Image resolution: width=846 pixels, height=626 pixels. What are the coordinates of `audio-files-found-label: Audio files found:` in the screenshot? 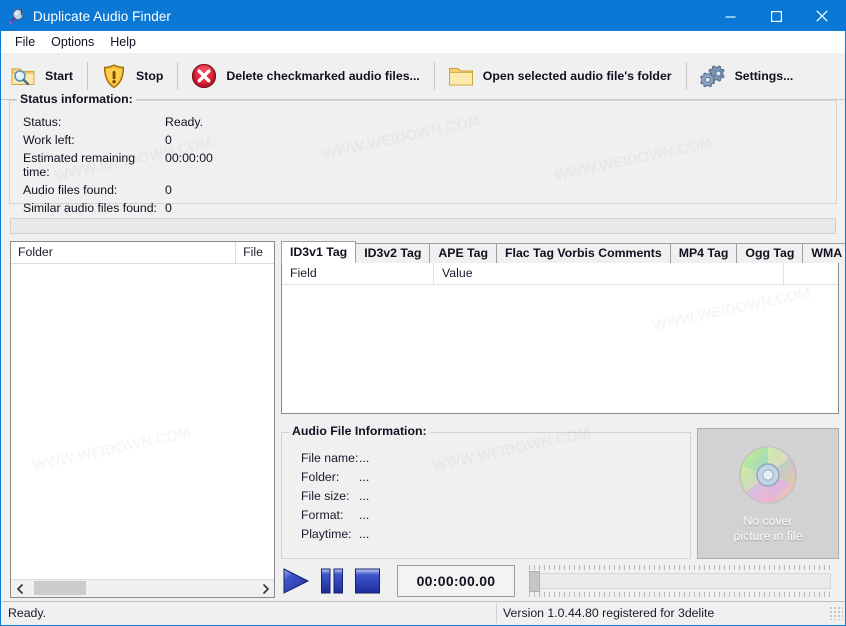 It's located at (70, 190).